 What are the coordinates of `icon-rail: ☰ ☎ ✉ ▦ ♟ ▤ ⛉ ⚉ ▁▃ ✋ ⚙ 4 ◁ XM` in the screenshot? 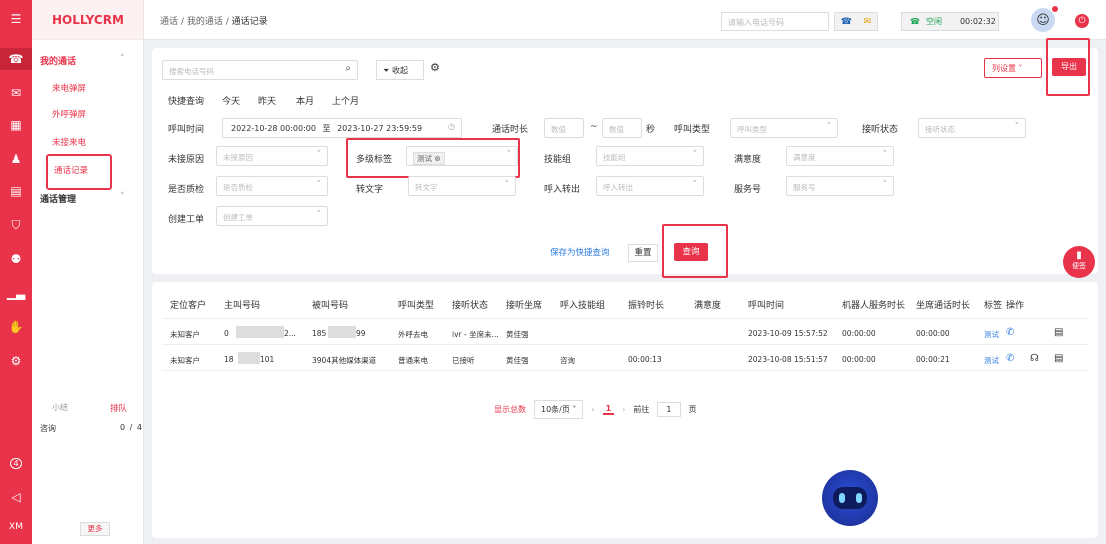 It's located at (16, 272).